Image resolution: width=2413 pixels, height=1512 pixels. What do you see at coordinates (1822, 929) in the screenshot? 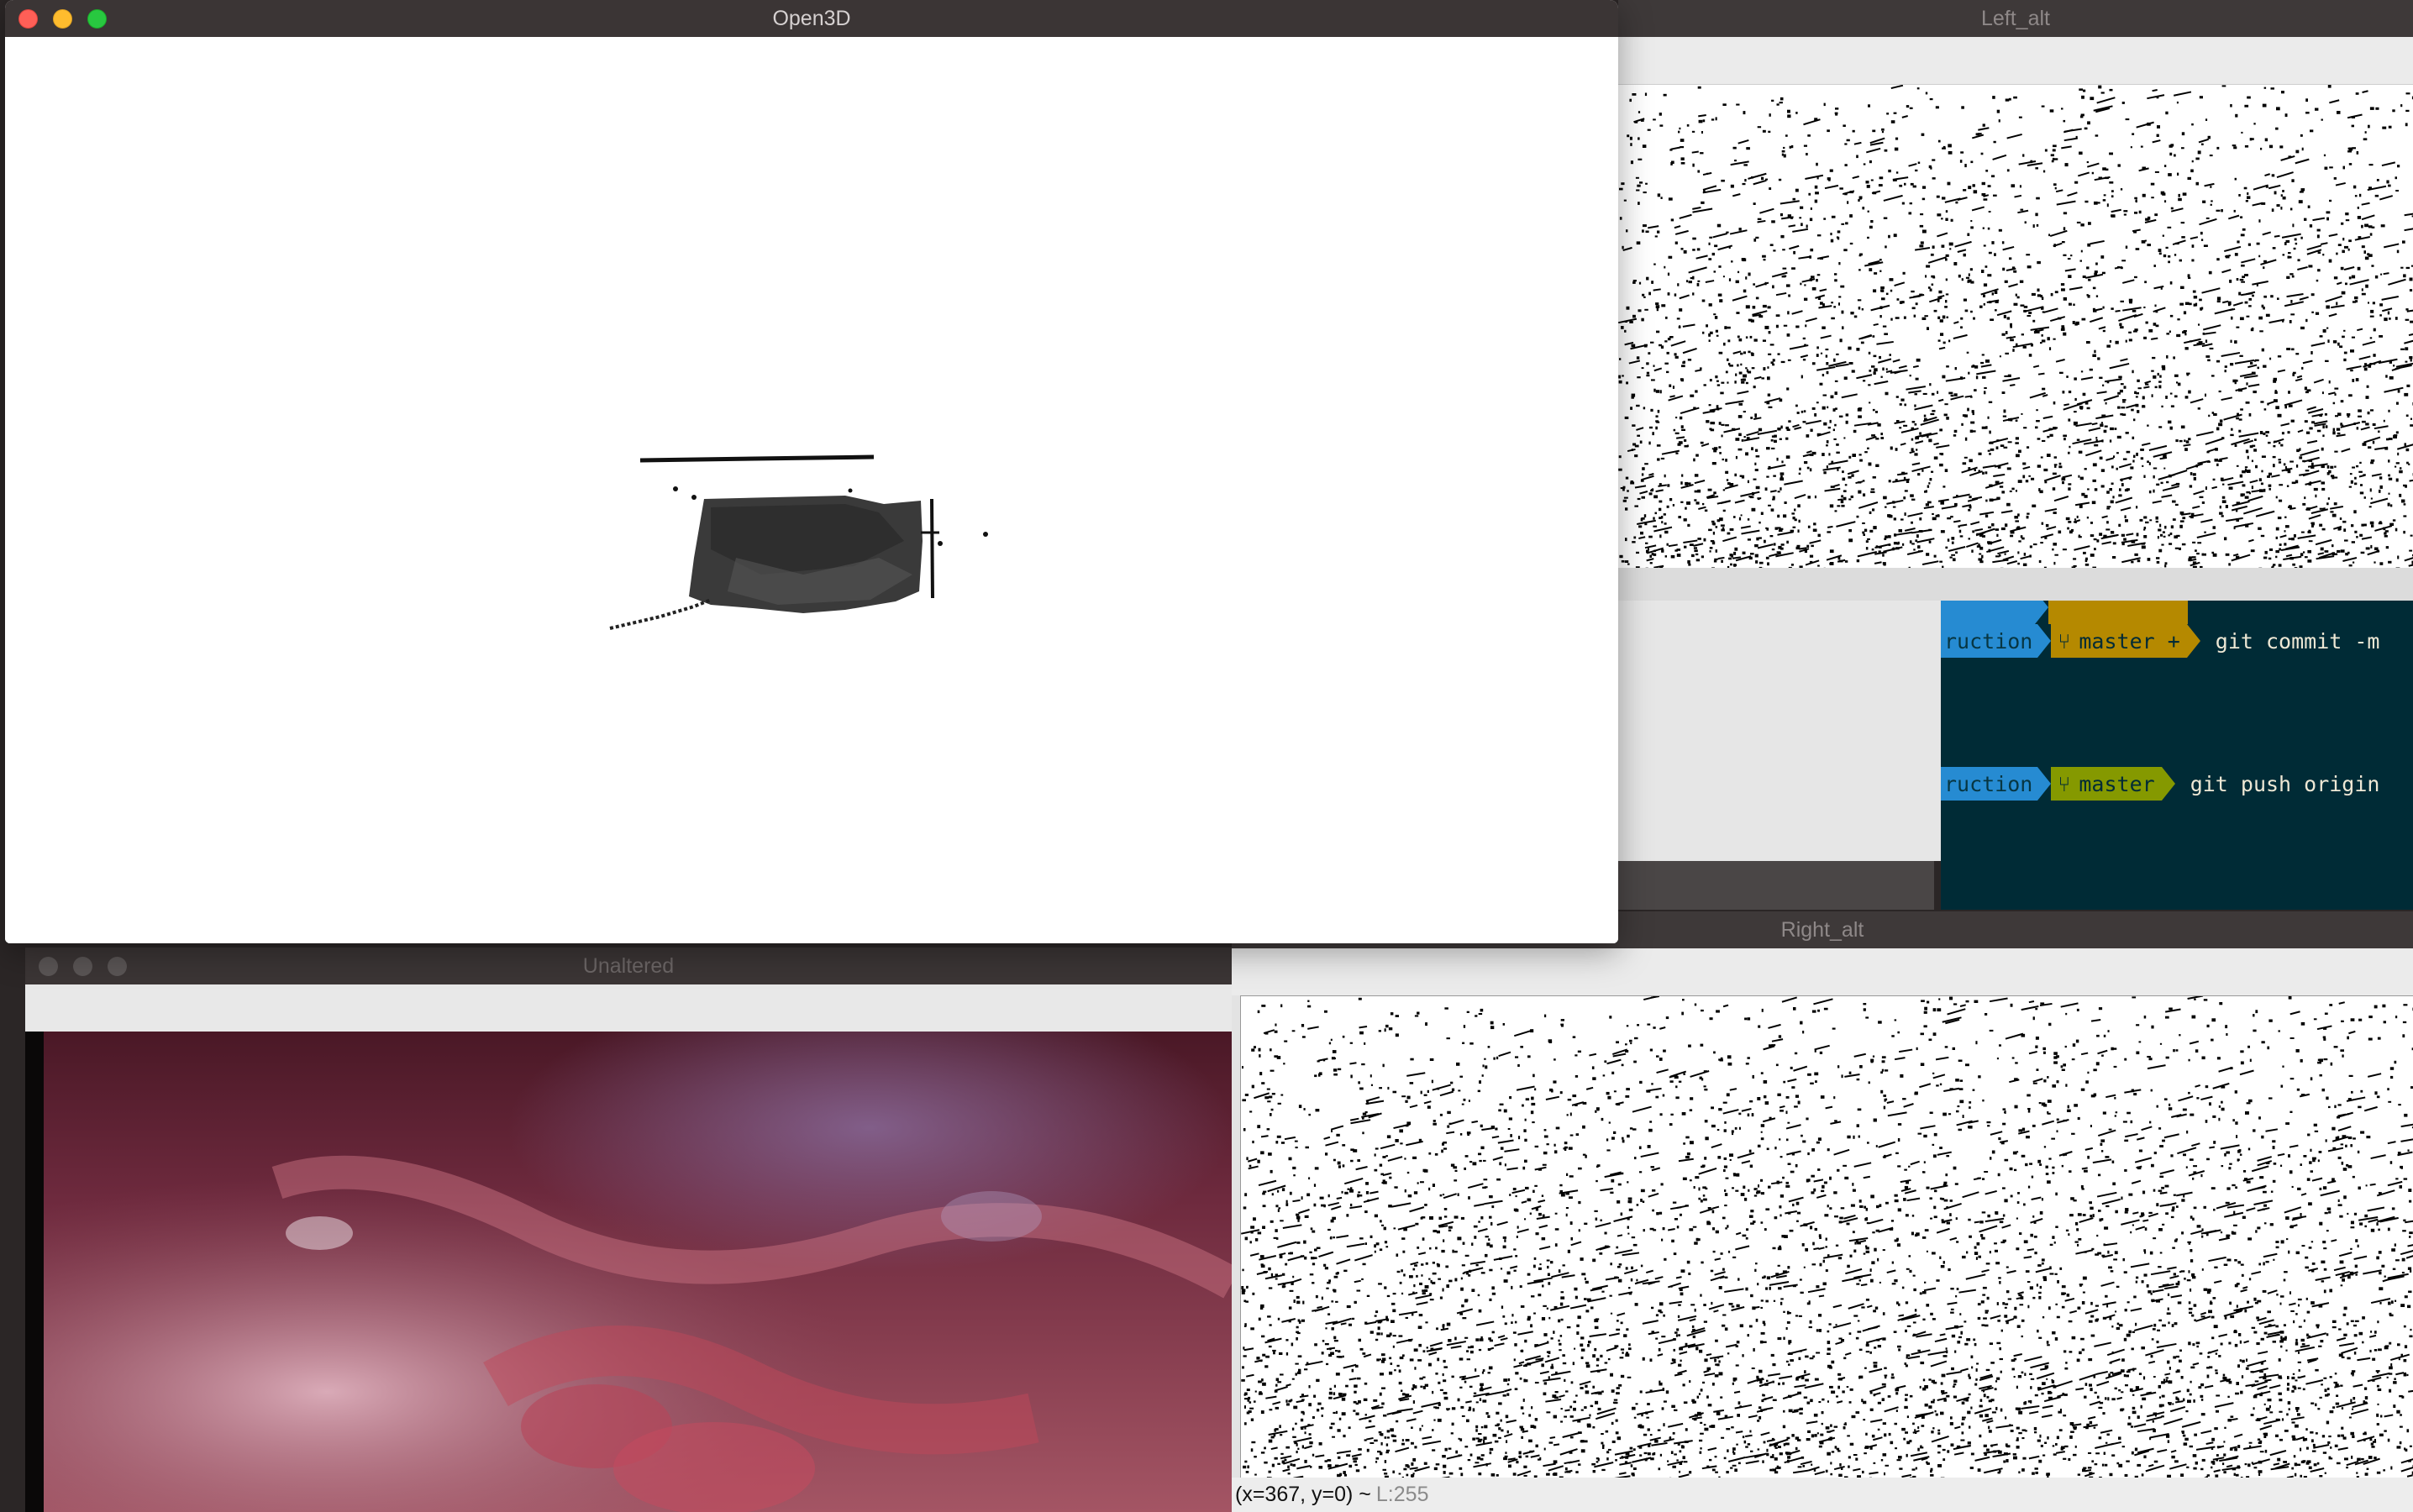
I see `right-alt-title: Right_alt` at bounding box center [1822, 929].